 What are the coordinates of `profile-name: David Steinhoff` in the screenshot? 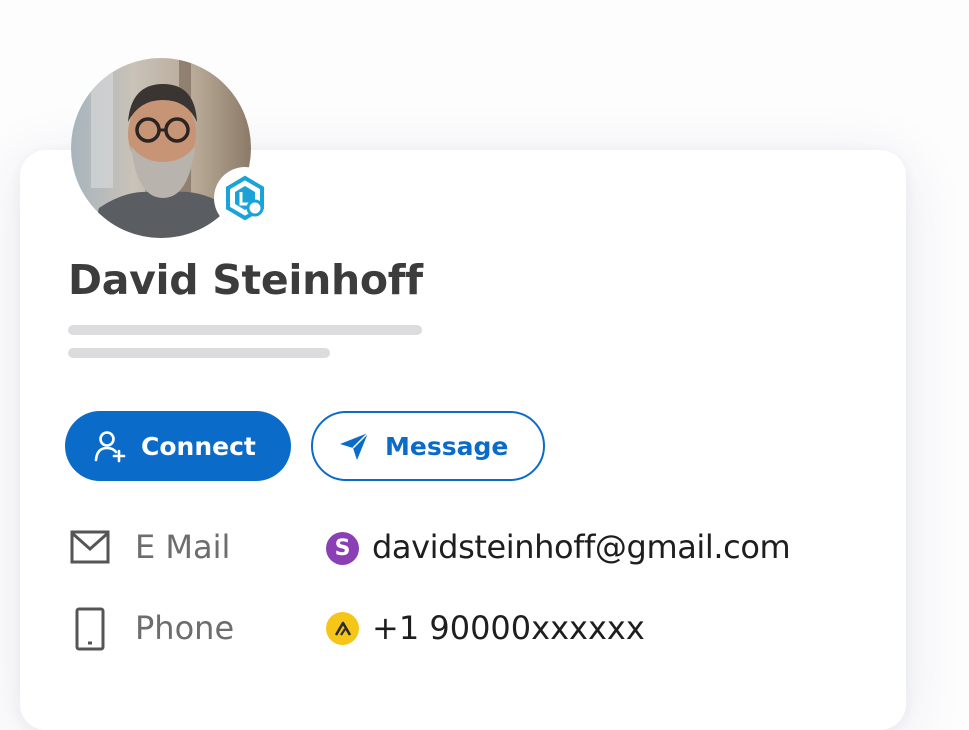 It's located at (245, 280).